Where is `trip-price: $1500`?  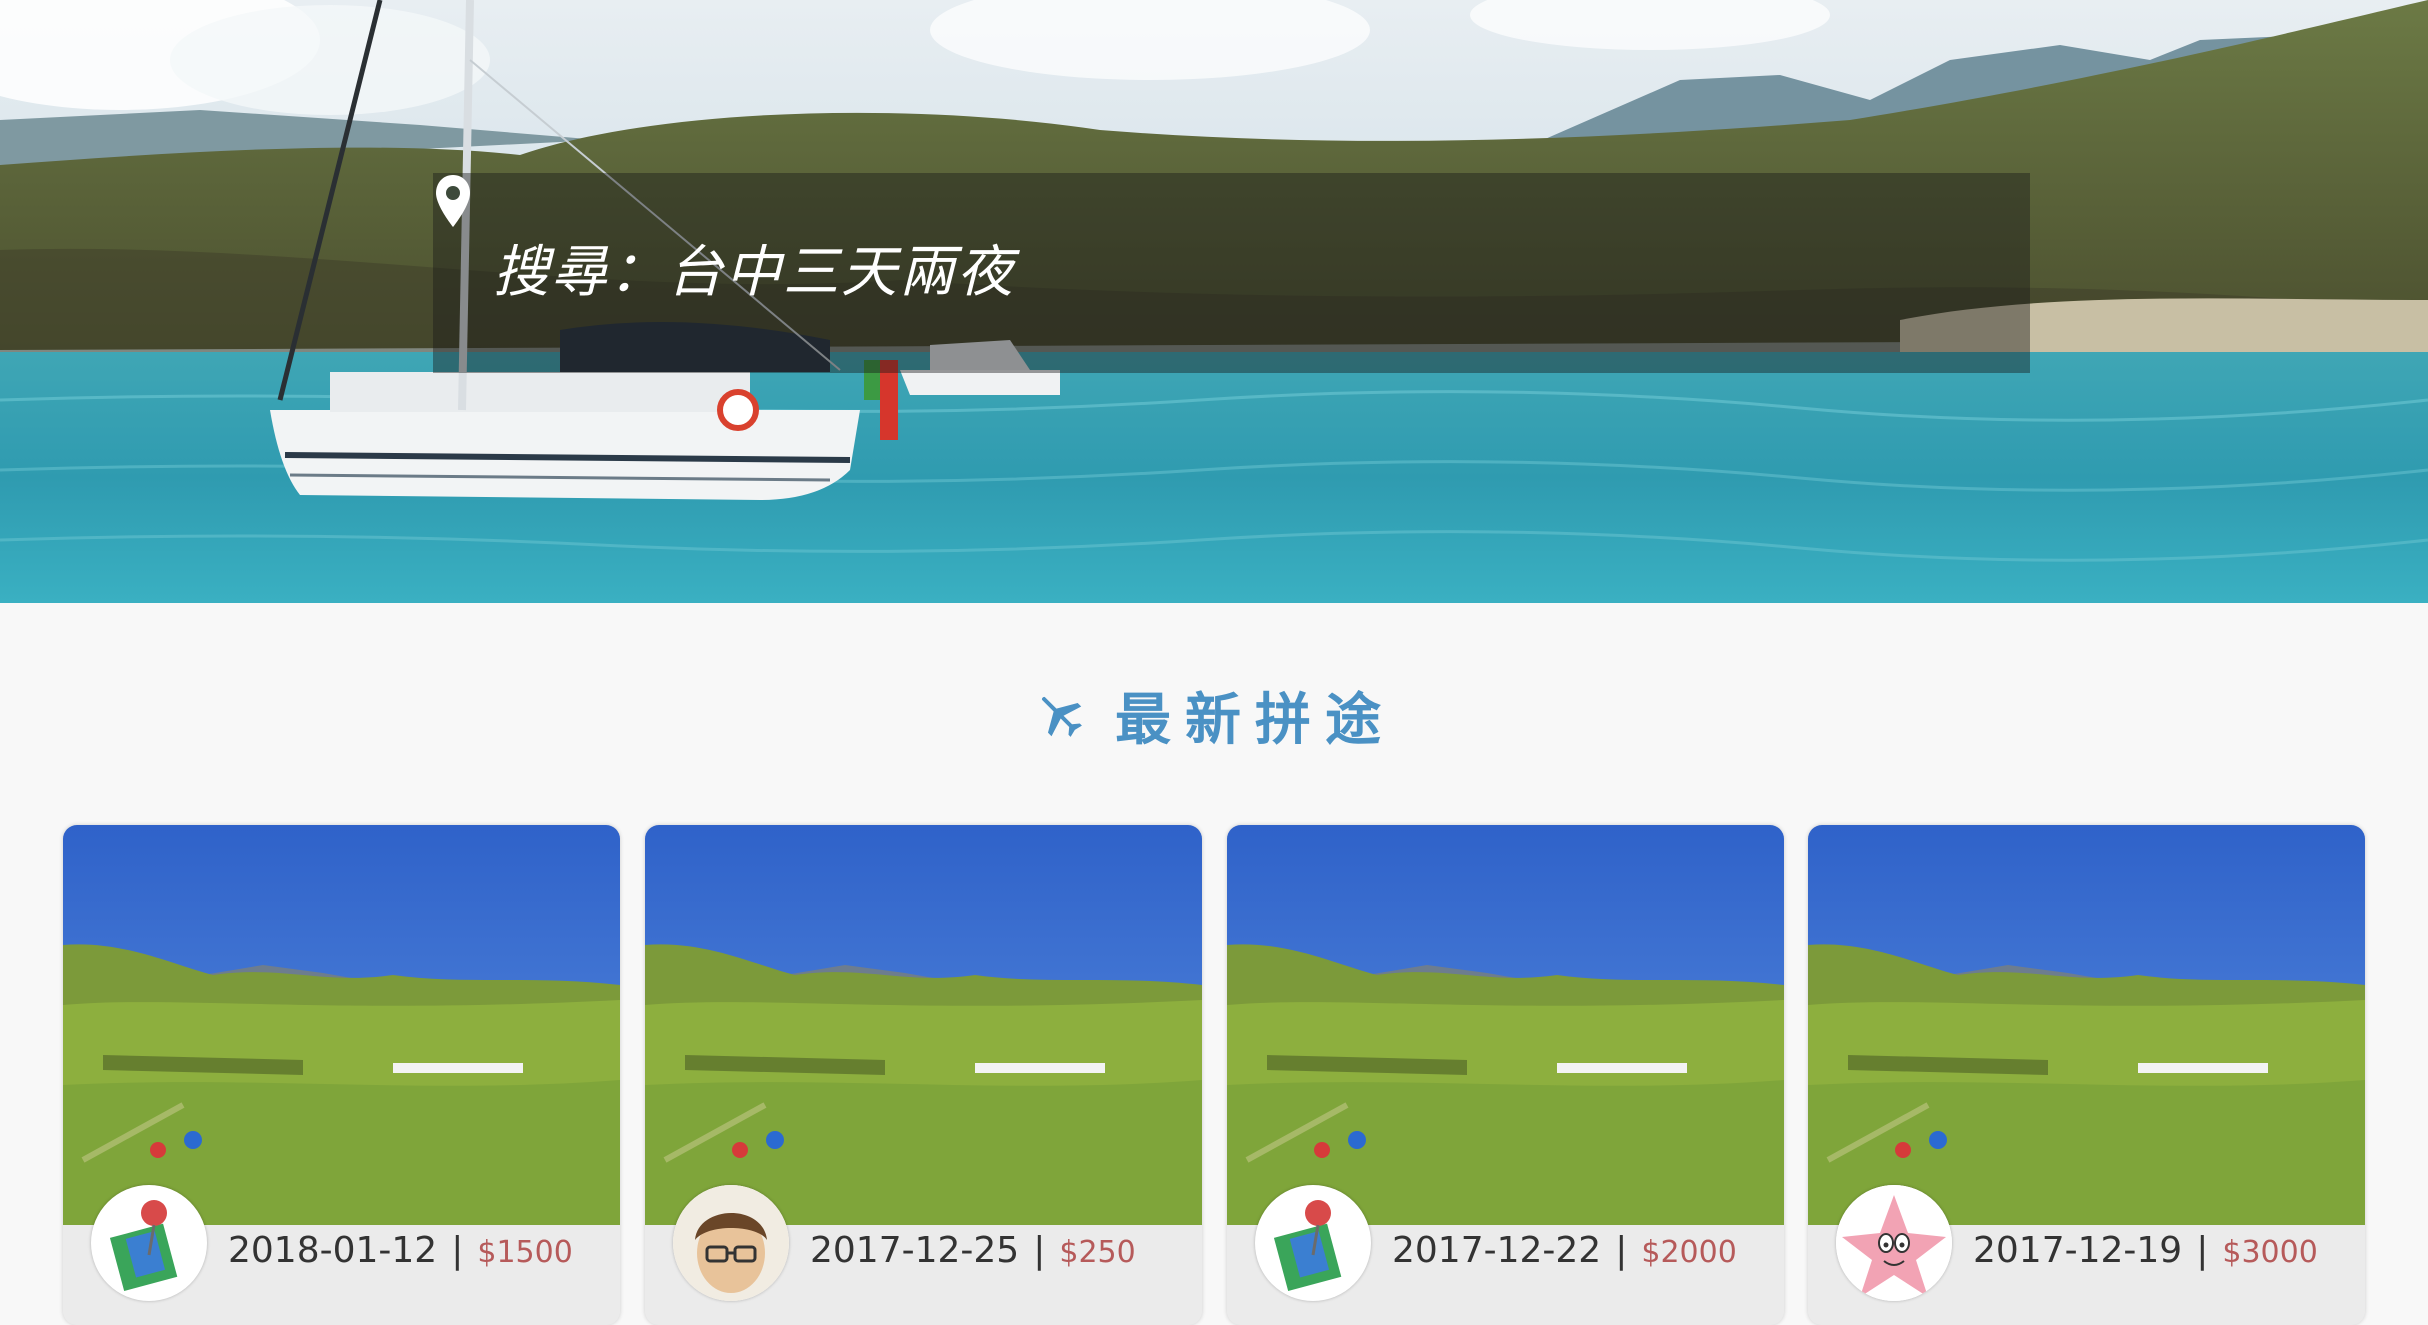 trip-price: $1500 is located at coordinates (525, 1252).